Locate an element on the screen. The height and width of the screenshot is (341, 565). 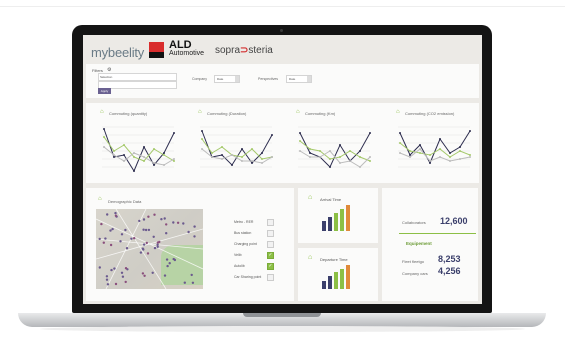
chart-km is located at coordinates (334, 147).